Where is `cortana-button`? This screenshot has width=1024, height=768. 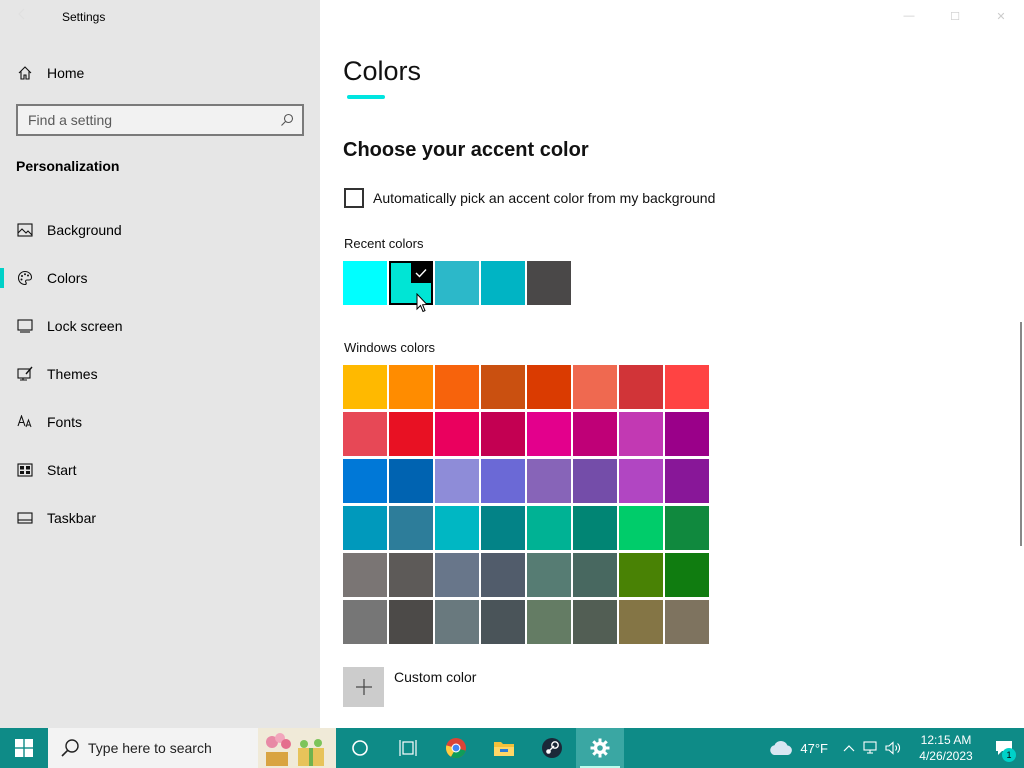 cortana-button is located at coordinates (360, 748).